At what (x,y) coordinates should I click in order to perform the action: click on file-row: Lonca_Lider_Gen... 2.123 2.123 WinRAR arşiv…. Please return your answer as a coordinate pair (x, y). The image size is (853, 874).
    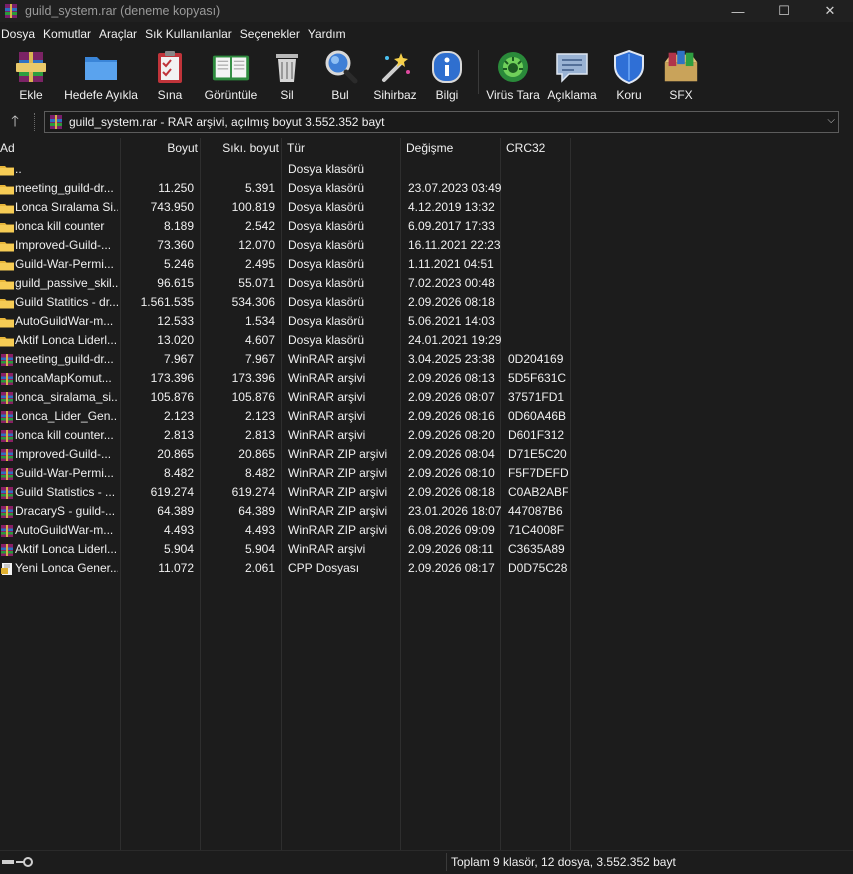
    Looking at the image, I should click on (426, 416).